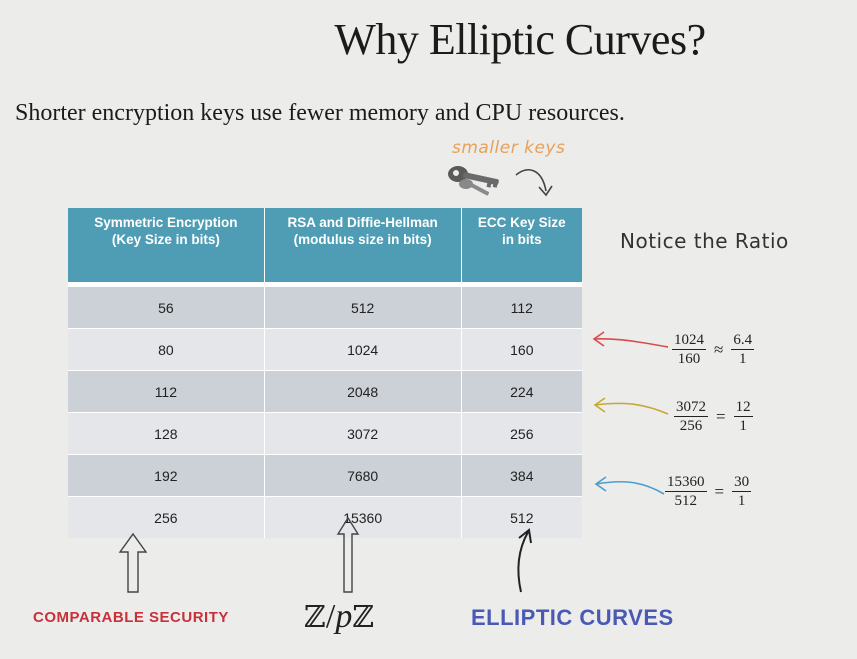 The image size is (857, 659). I want to click on ratio-2: 3072 256 = 12 1, so click(713, 416).